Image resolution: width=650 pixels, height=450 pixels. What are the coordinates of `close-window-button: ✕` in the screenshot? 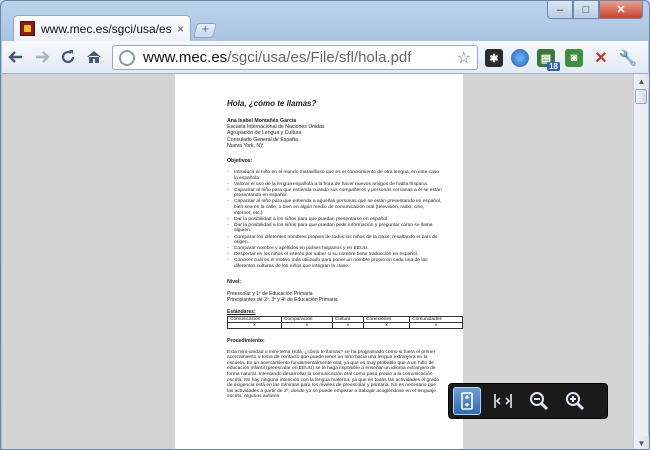 It's located at (621, 10).